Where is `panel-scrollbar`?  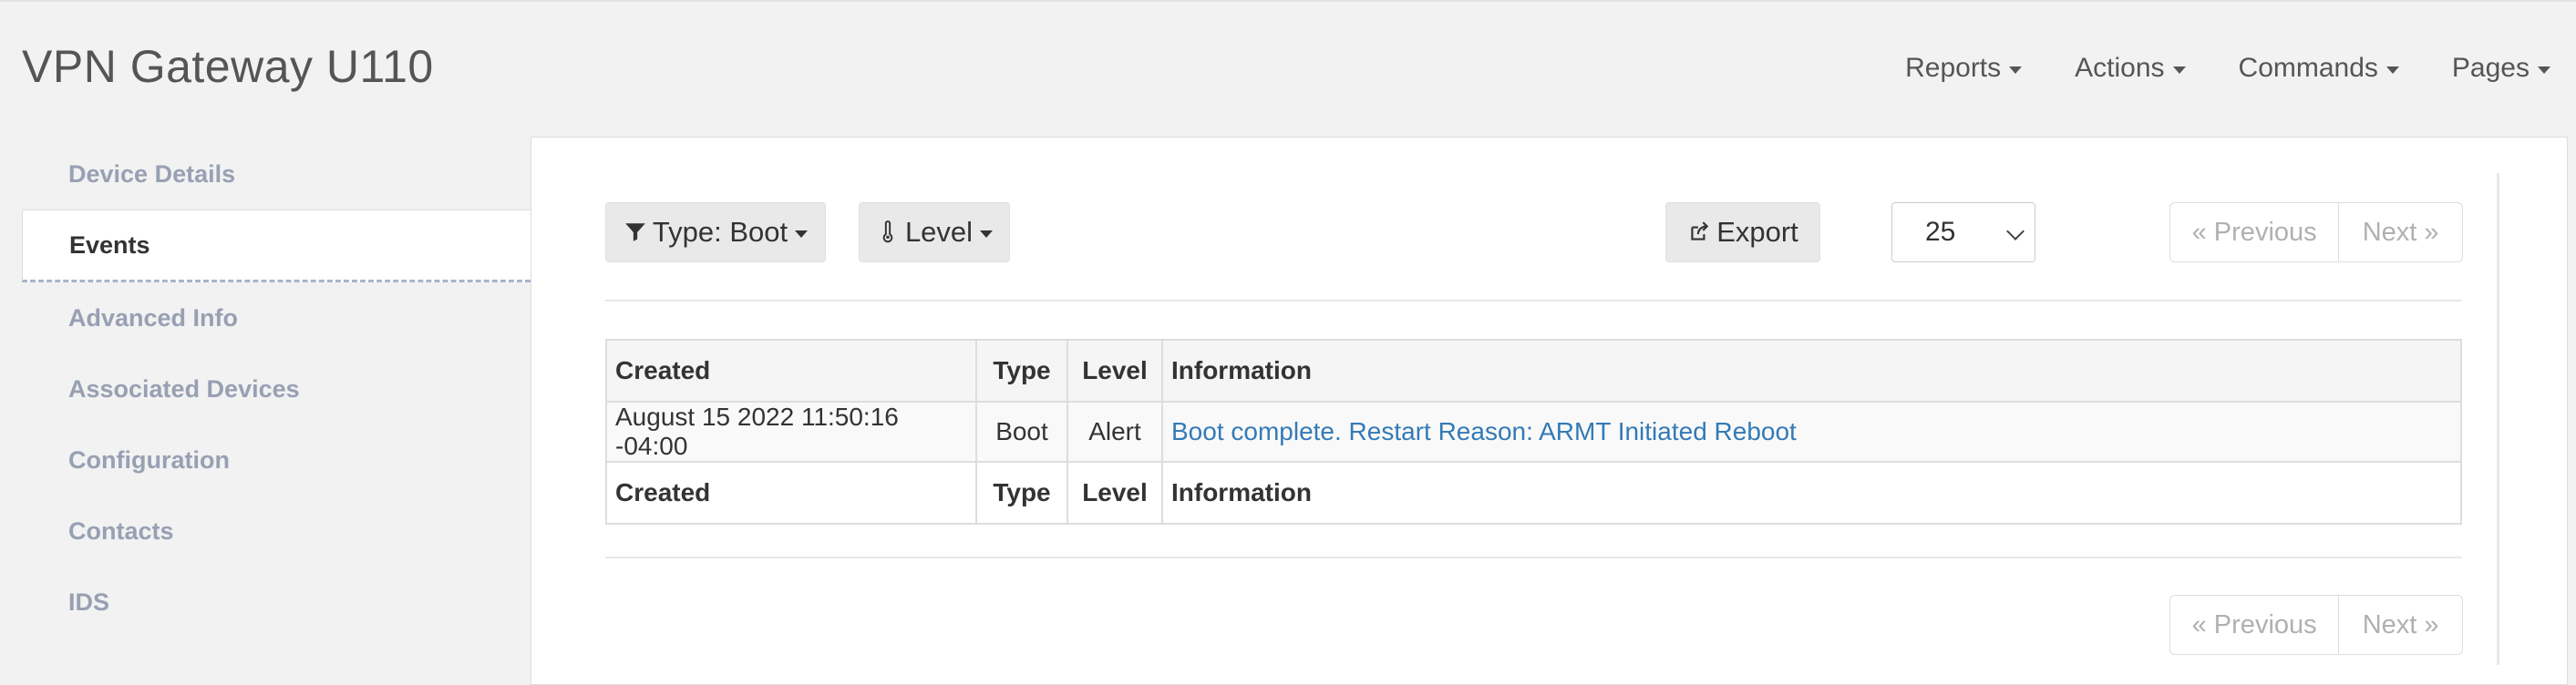
panel-scrollbar is located at coordinates (2498, 419).